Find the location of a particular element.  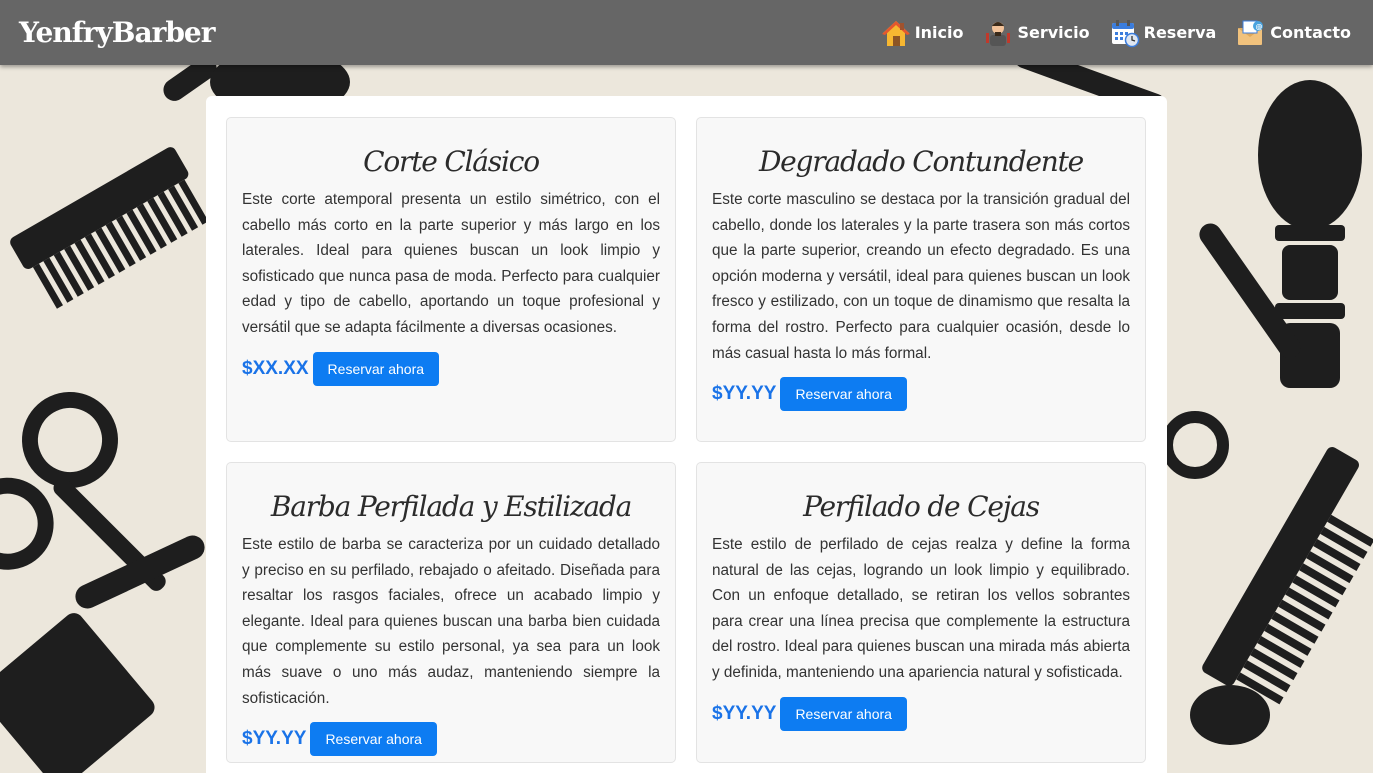

service-title: Perfilado de Cejas is located at coordinates (921, 506).